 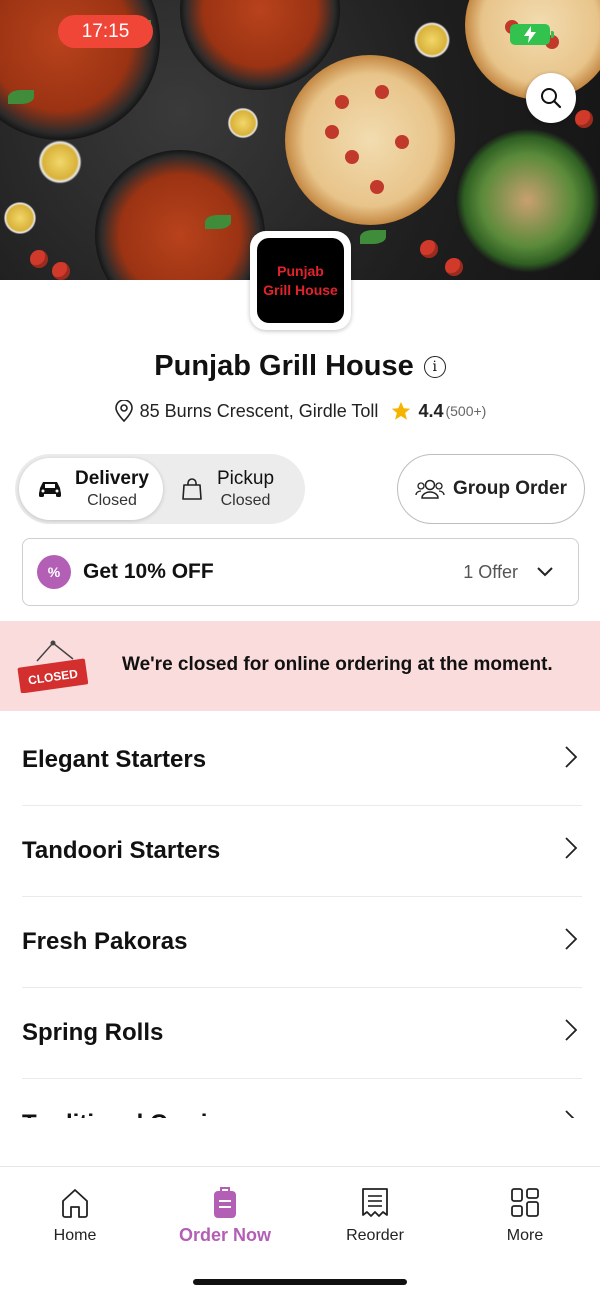 What do you see at coordinates (53, 666) in the screenshot?
I see `closed-sign-icon: CLOSED` at bounding box center [53, 666].